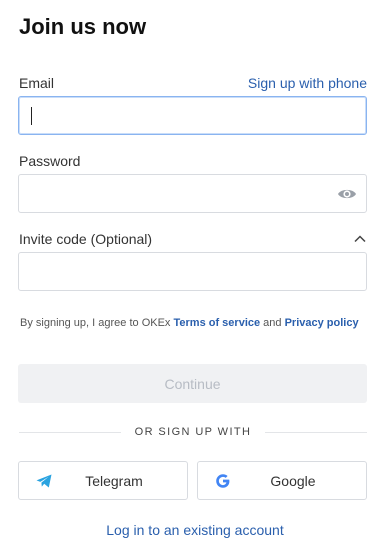 Image resolution: width=390 pixels, height=556 pixels. Describe the element at coordinates (322, 323) in the screenshot. I see `privacy-policy-link: Privacy policy` at that location.